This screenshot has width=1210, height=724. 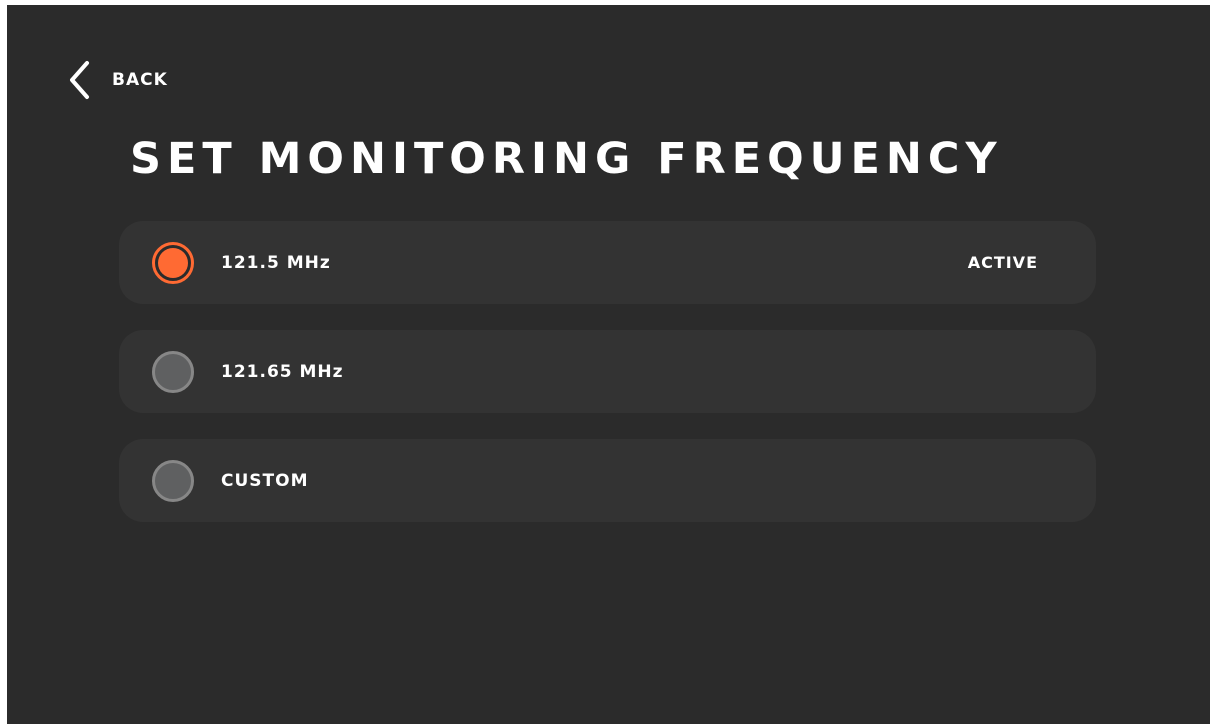 What do you see at coordinates (282, 371) in the screenshot?
I see `frequency-option-label: 121.65 MHz` at bounding box center [282, 371].